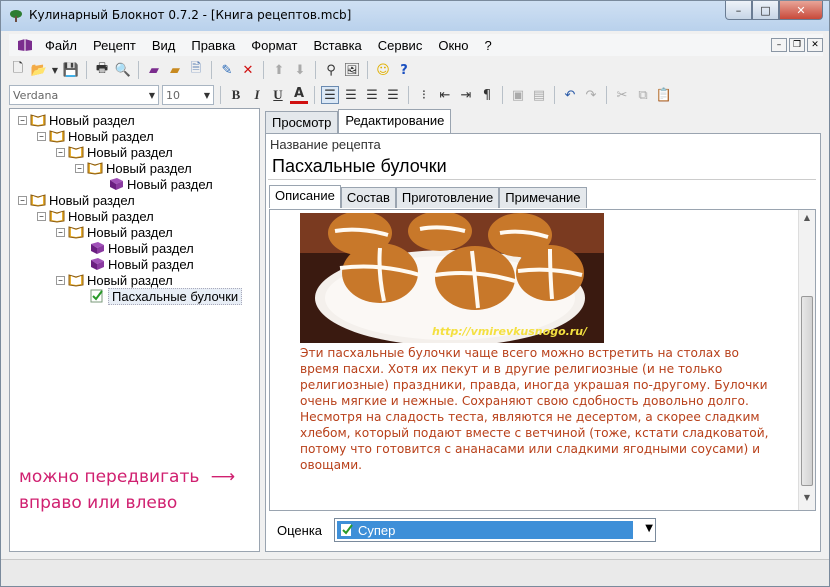 This screenshot has width=830, height=587. Describe the element at coordinates (351, 95) in the screenshot. I see `align-center-icon: ☰` at that location.